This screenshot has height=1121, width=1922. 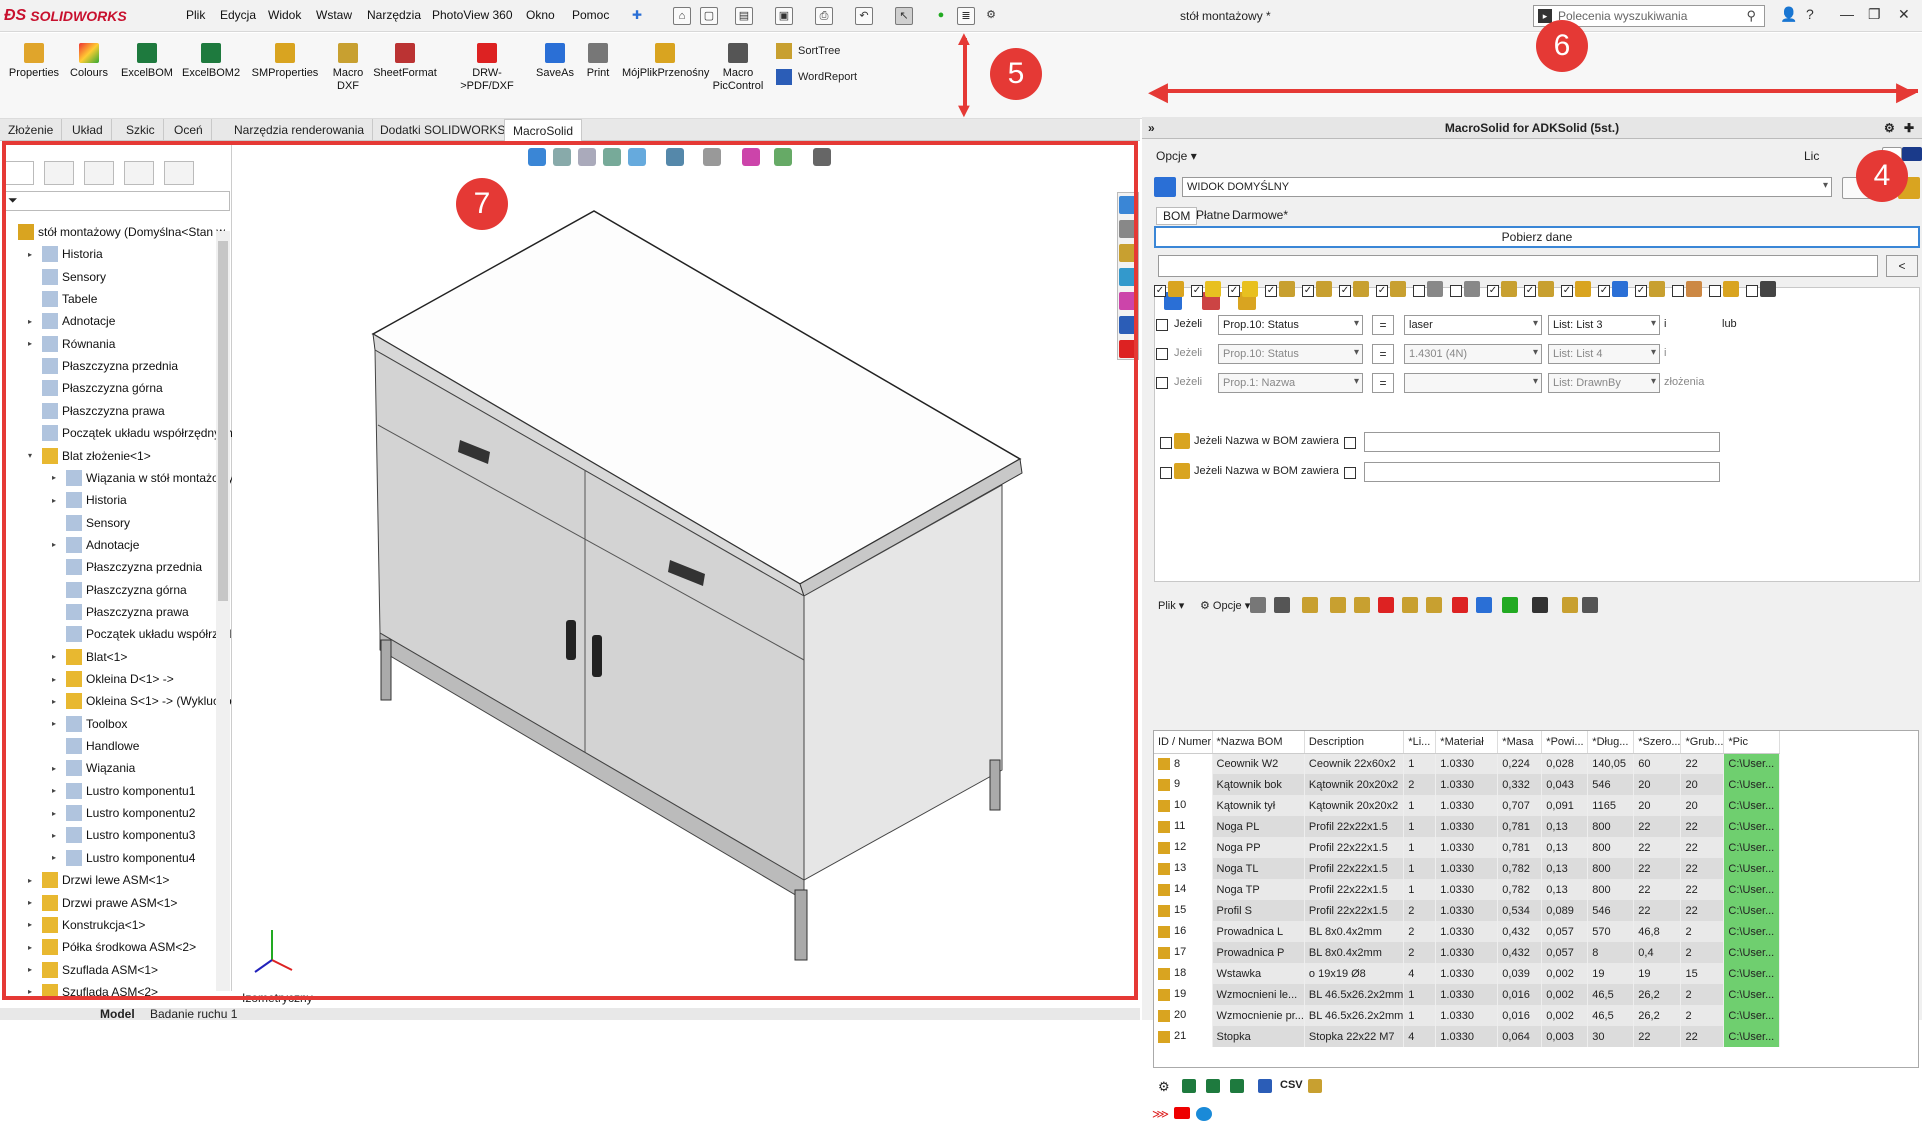 I want to click on drw-pdf-dxf-button: DRW->PDF/DXF, so click(x=487, y=68).